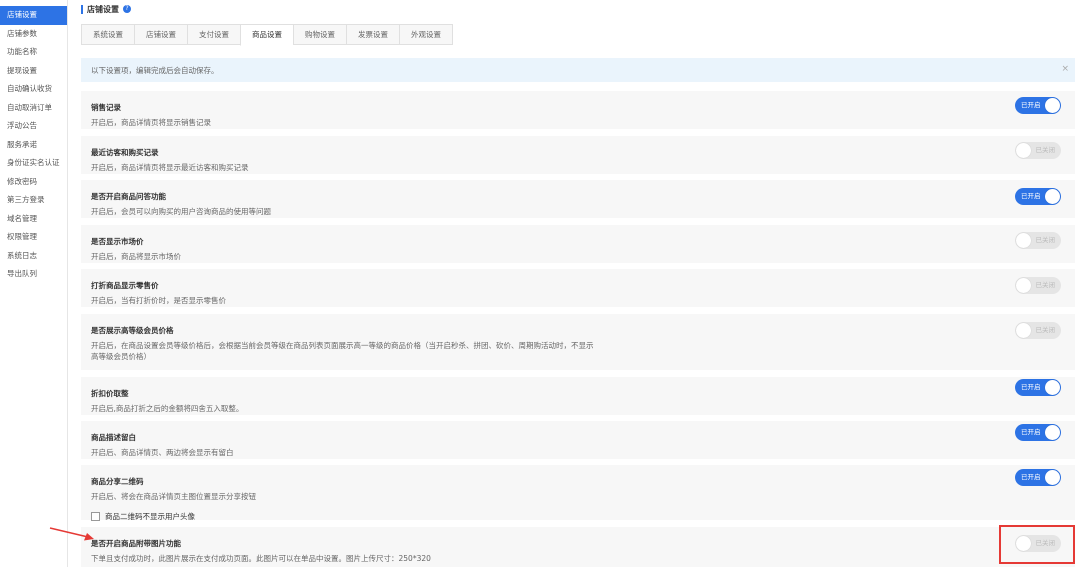 The height and width of the screenshot is (567, 1080). What do you see at coordinates (136, 256) in the screenshot?
I see `setting-description: 开启后，商品将显示市场价` at bounding box center [136, 256].